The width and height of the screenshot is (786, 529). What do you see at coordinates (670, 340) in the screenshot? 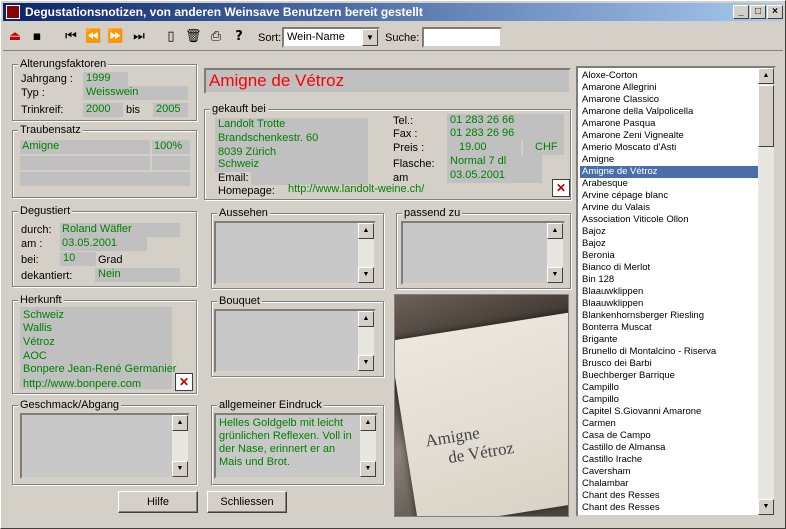
I see `wine-list-item: Brigante` at bounding box center [670, 340].